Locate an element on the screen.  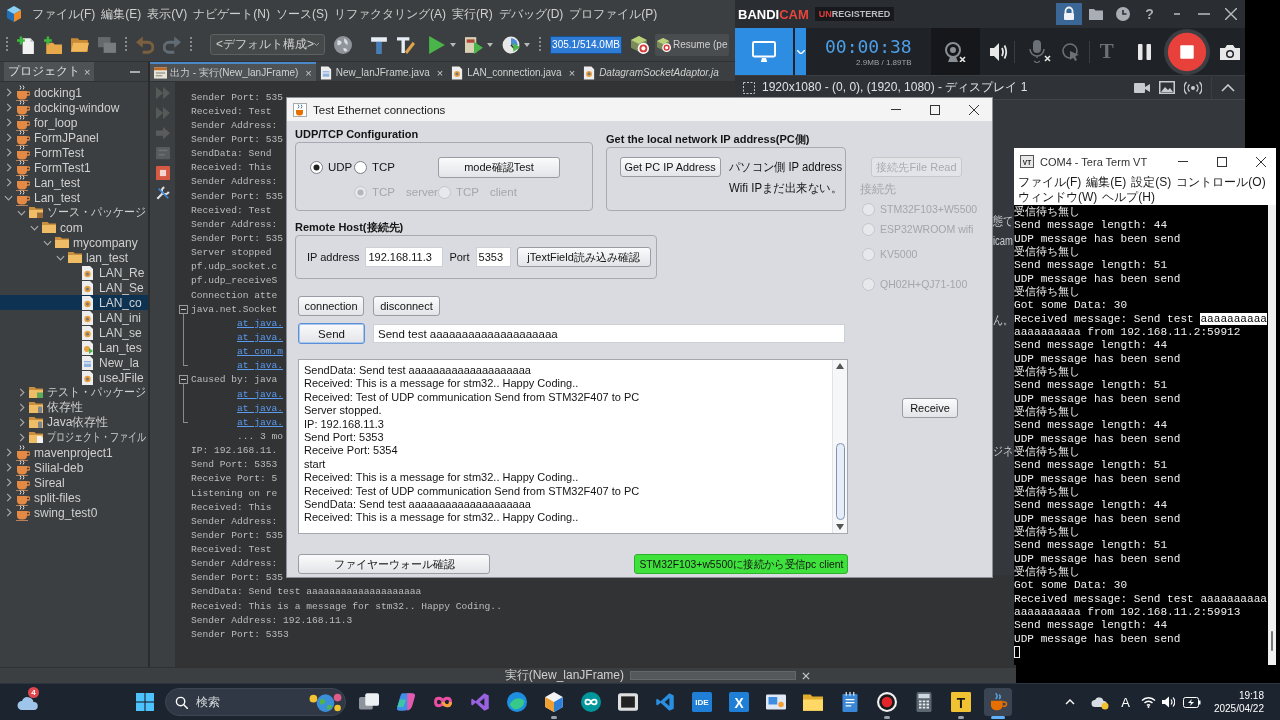
menu-item: デバッグ(D) is located at coordinates (531, 14).